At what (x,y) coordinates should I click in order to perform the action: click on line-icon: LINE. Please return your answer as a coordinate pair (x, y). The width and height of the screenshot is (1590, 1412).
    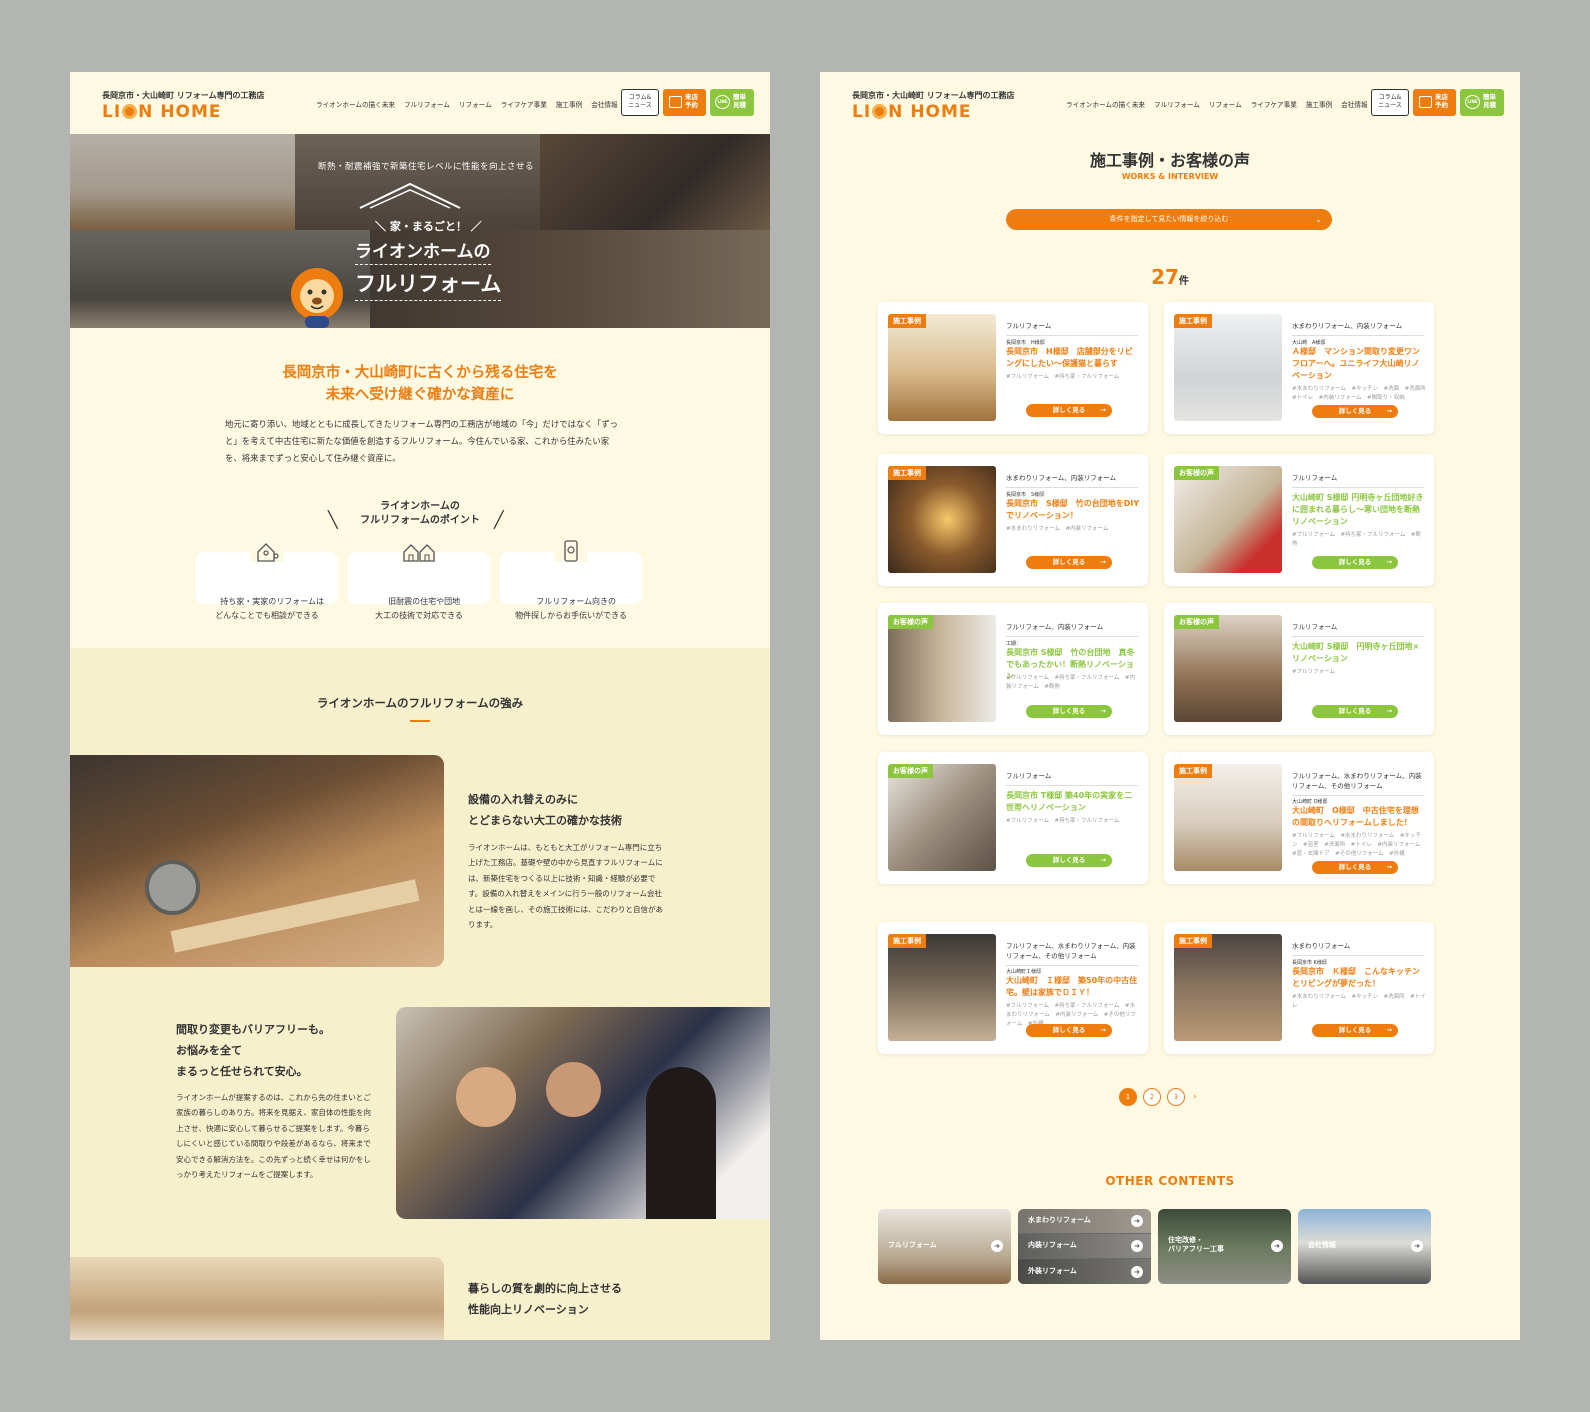
    Looking at the image, I should click on (722, 102).